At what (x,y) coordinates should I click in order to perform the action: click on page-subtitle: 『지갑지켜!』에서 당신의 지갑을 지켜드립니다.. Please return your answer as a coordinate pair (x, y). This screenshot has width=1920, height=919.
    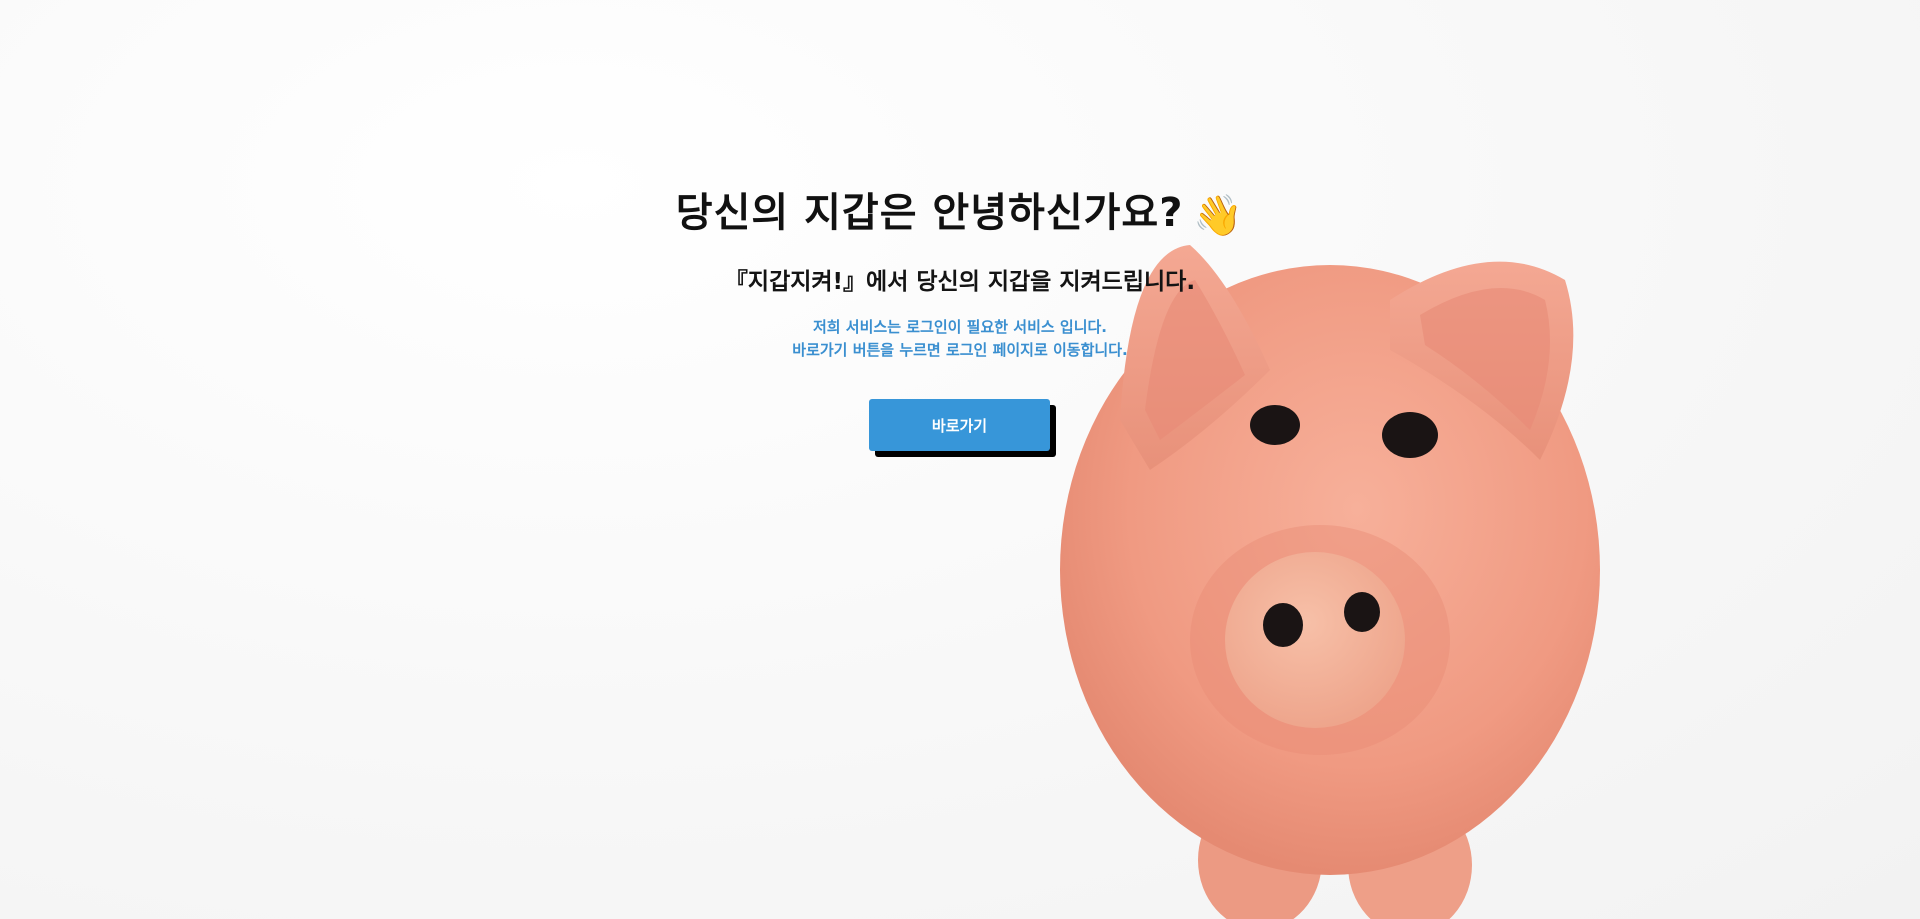
    Looking at the image, I should click on (960, 282).